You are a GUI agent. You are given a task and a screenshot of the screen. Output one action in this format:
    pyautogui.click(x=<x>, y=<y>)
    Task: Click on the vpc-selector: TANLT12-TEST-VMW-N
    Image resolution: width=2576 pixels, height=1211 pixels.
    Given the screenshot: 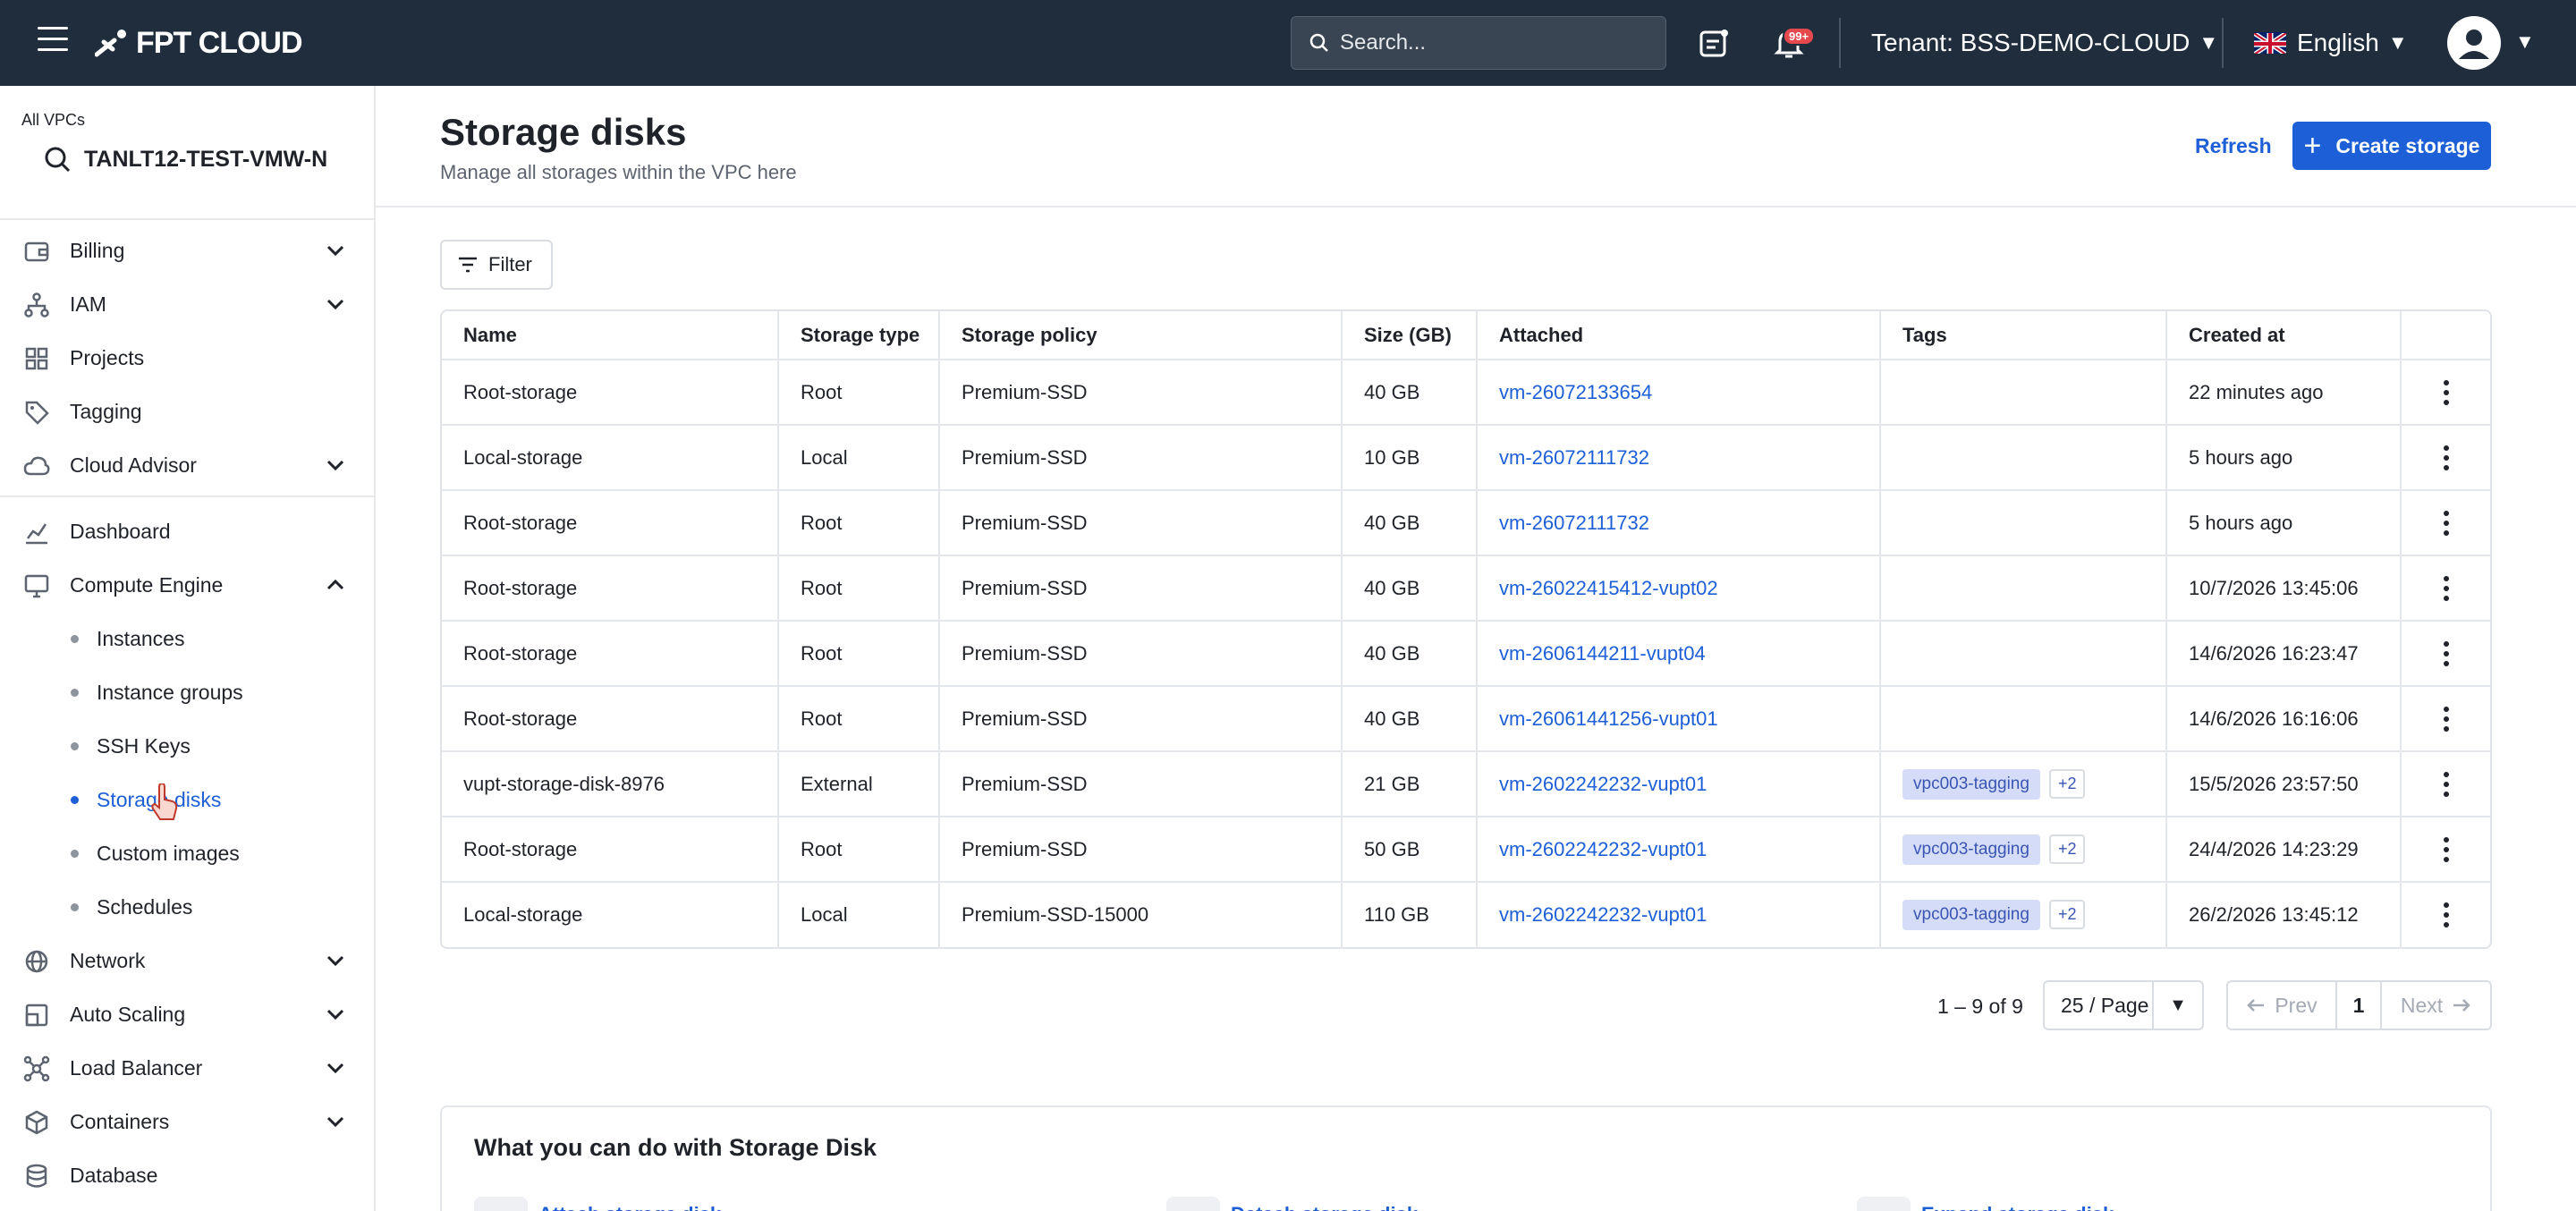 What is the action you would take?
    pyautogui.click(x=185, y=159)
    